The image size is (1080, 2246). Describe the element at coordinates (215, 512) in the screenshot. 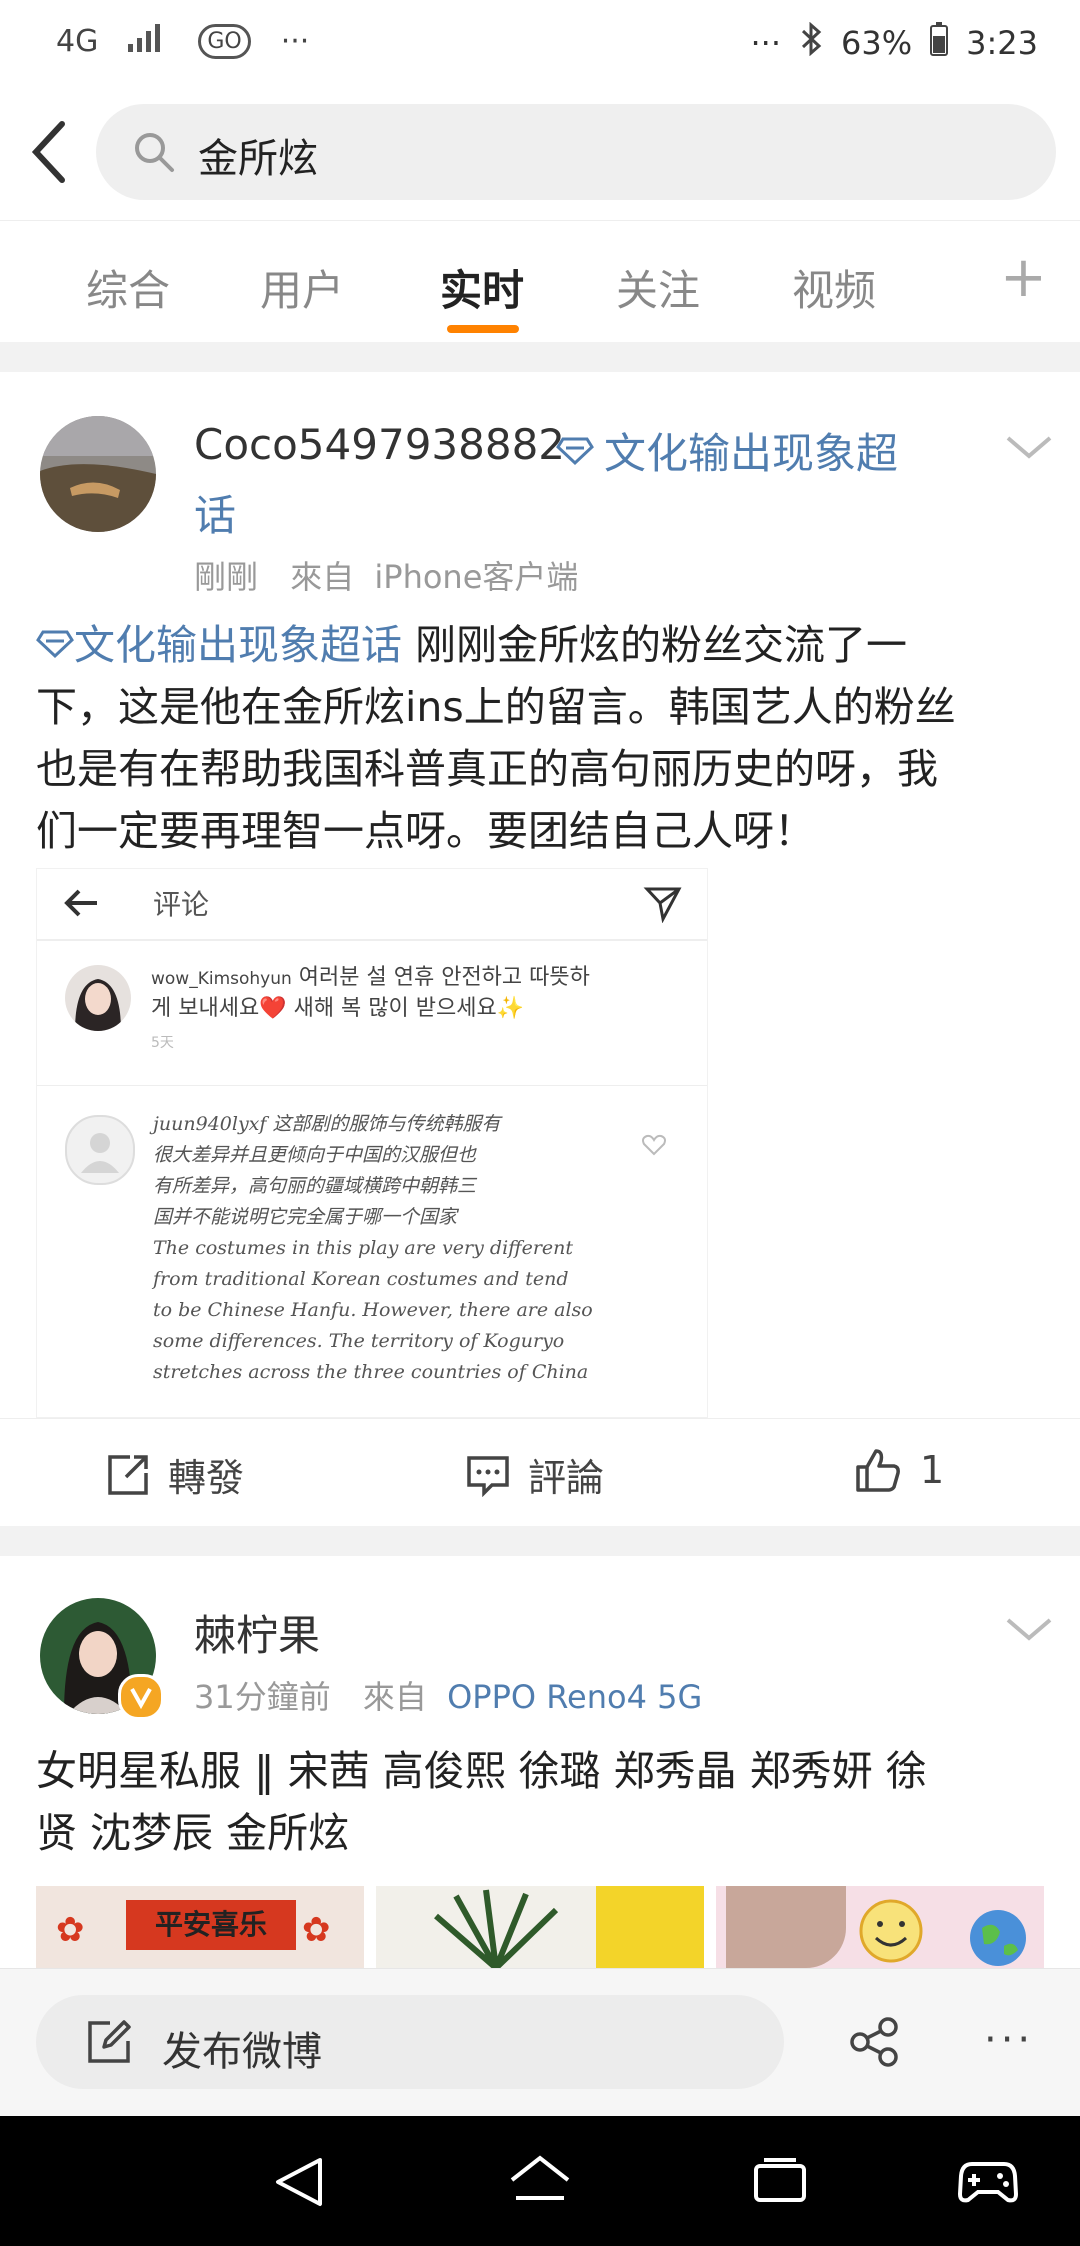

I see `topic-text-cont: 话` at that location.